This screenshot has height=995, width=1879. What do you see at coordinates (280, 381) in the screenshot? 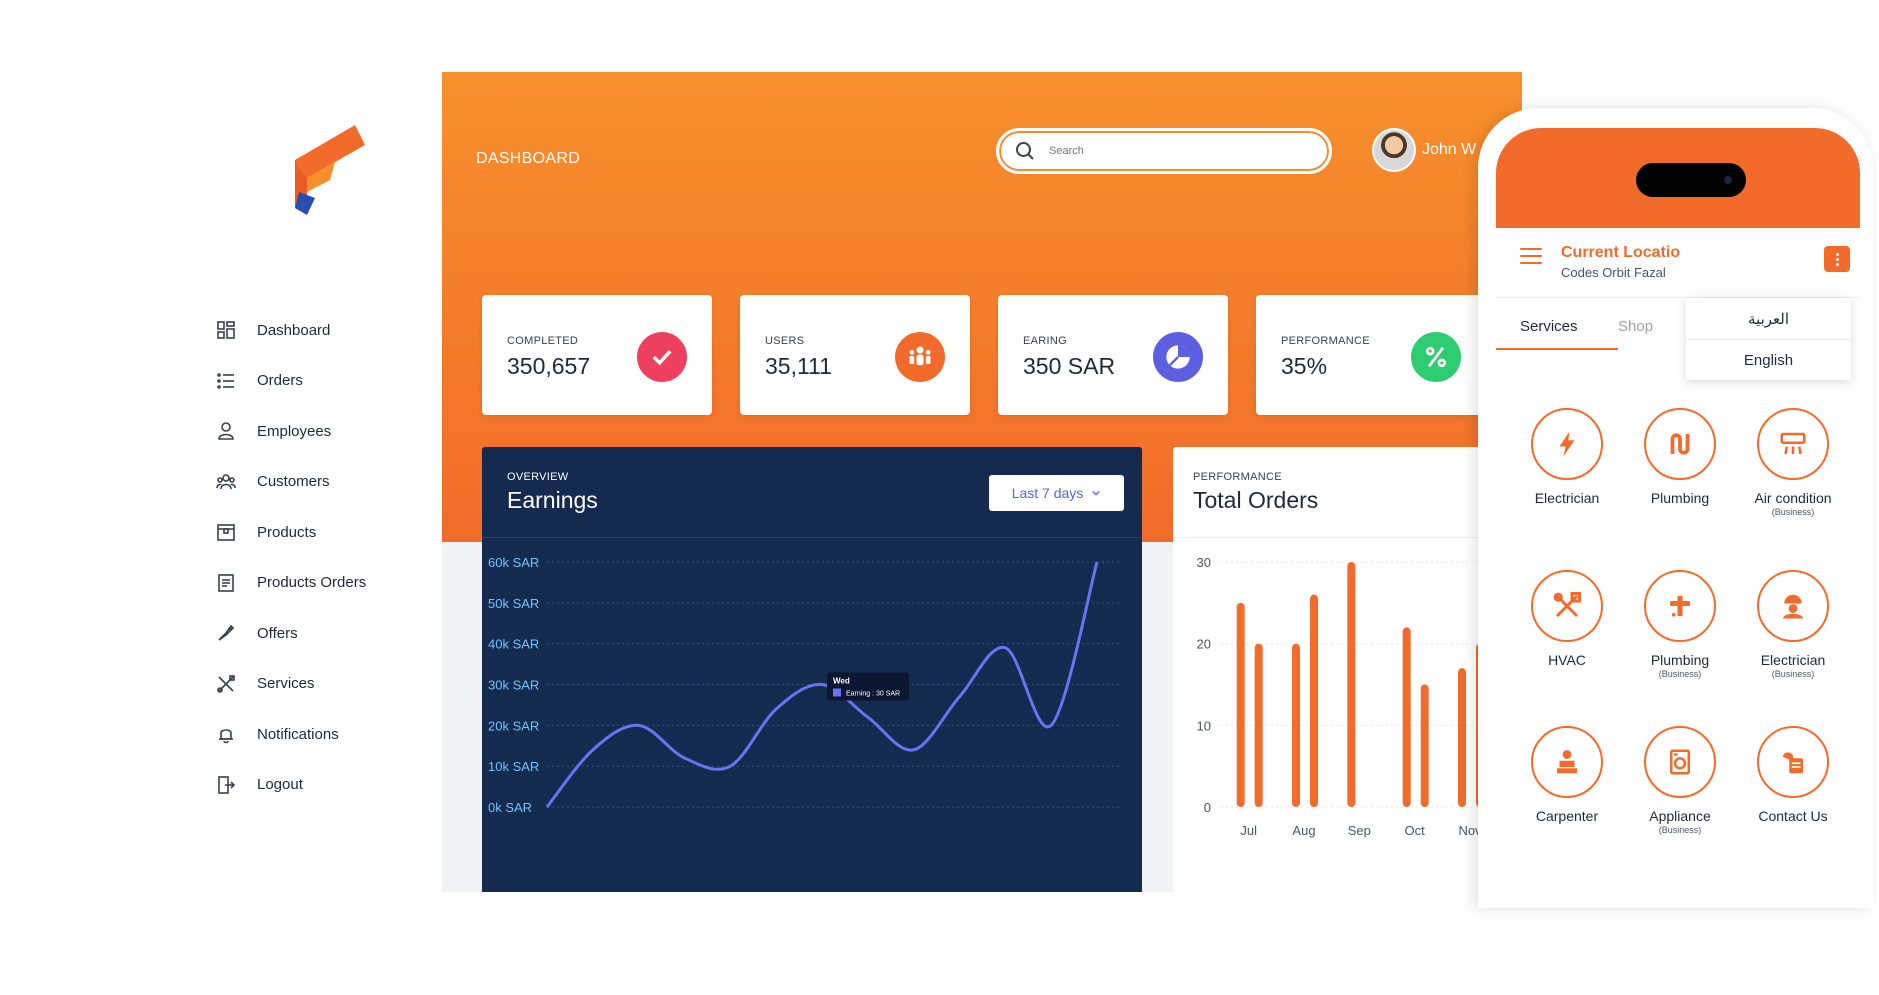
I see `sidebar-item-label: Orders` at bounding box center [280, 381].